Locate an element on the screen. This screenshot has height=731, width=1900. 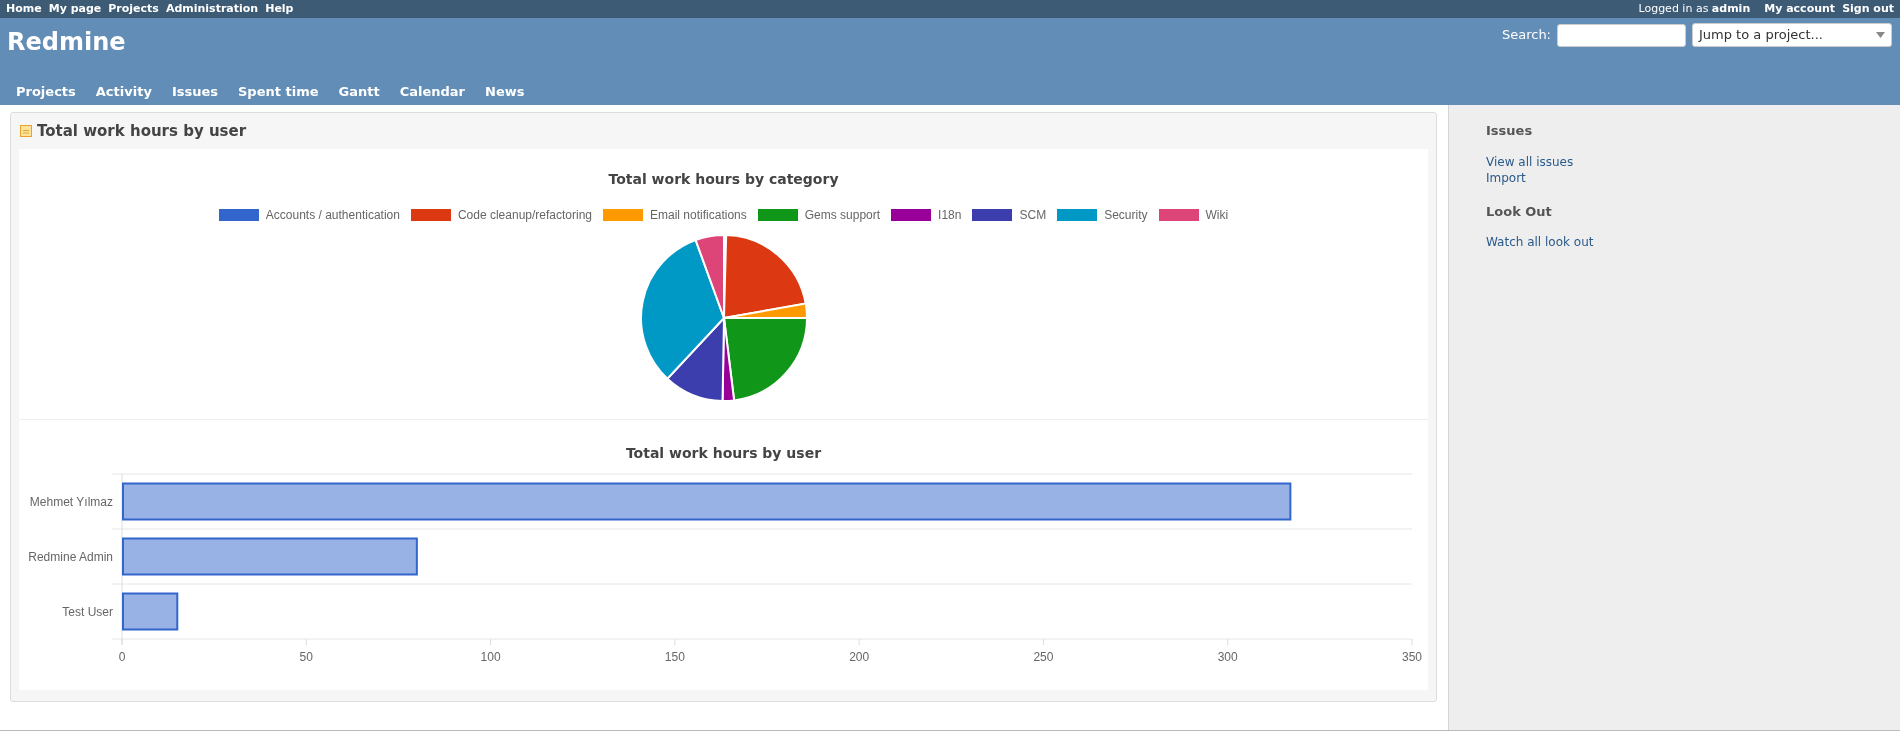
axis-tick-label: 300 is located at coordinates (1227, 657).